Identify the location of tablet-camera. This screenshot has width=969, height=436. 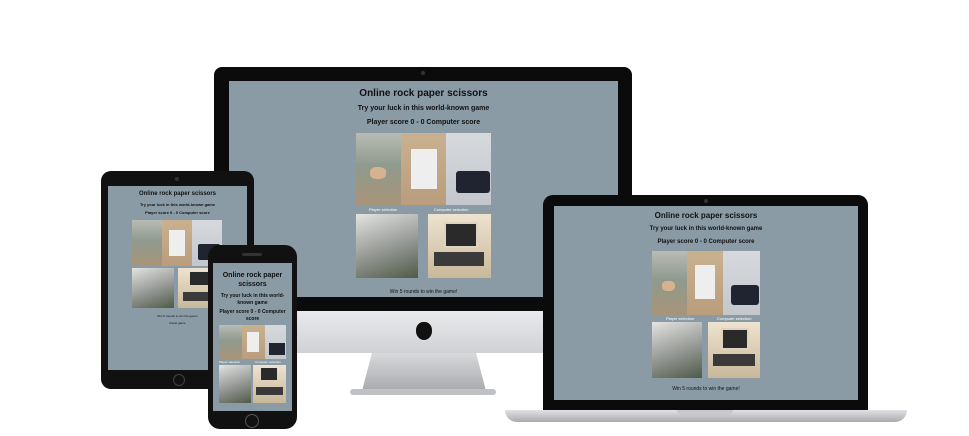
(177, 179).